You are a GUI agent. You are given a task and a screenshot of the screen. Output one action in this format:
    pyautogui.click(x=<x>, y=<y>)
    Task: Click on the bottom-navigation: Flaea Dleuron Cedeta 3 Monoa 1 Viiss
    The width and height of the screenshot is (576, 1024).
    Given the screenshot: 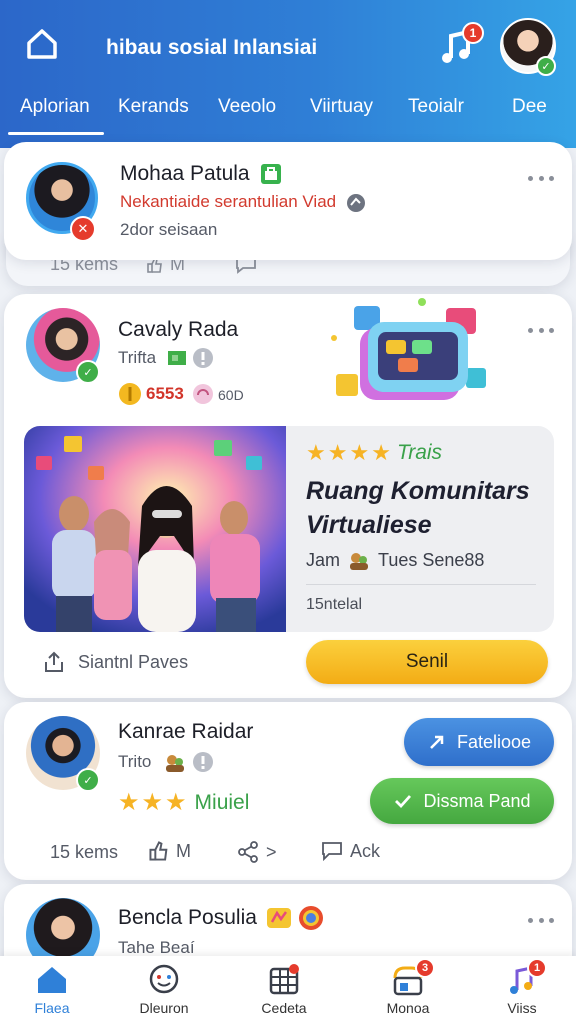 What is the action you would take?
    pyautogui.click(x=288, y=990)
    